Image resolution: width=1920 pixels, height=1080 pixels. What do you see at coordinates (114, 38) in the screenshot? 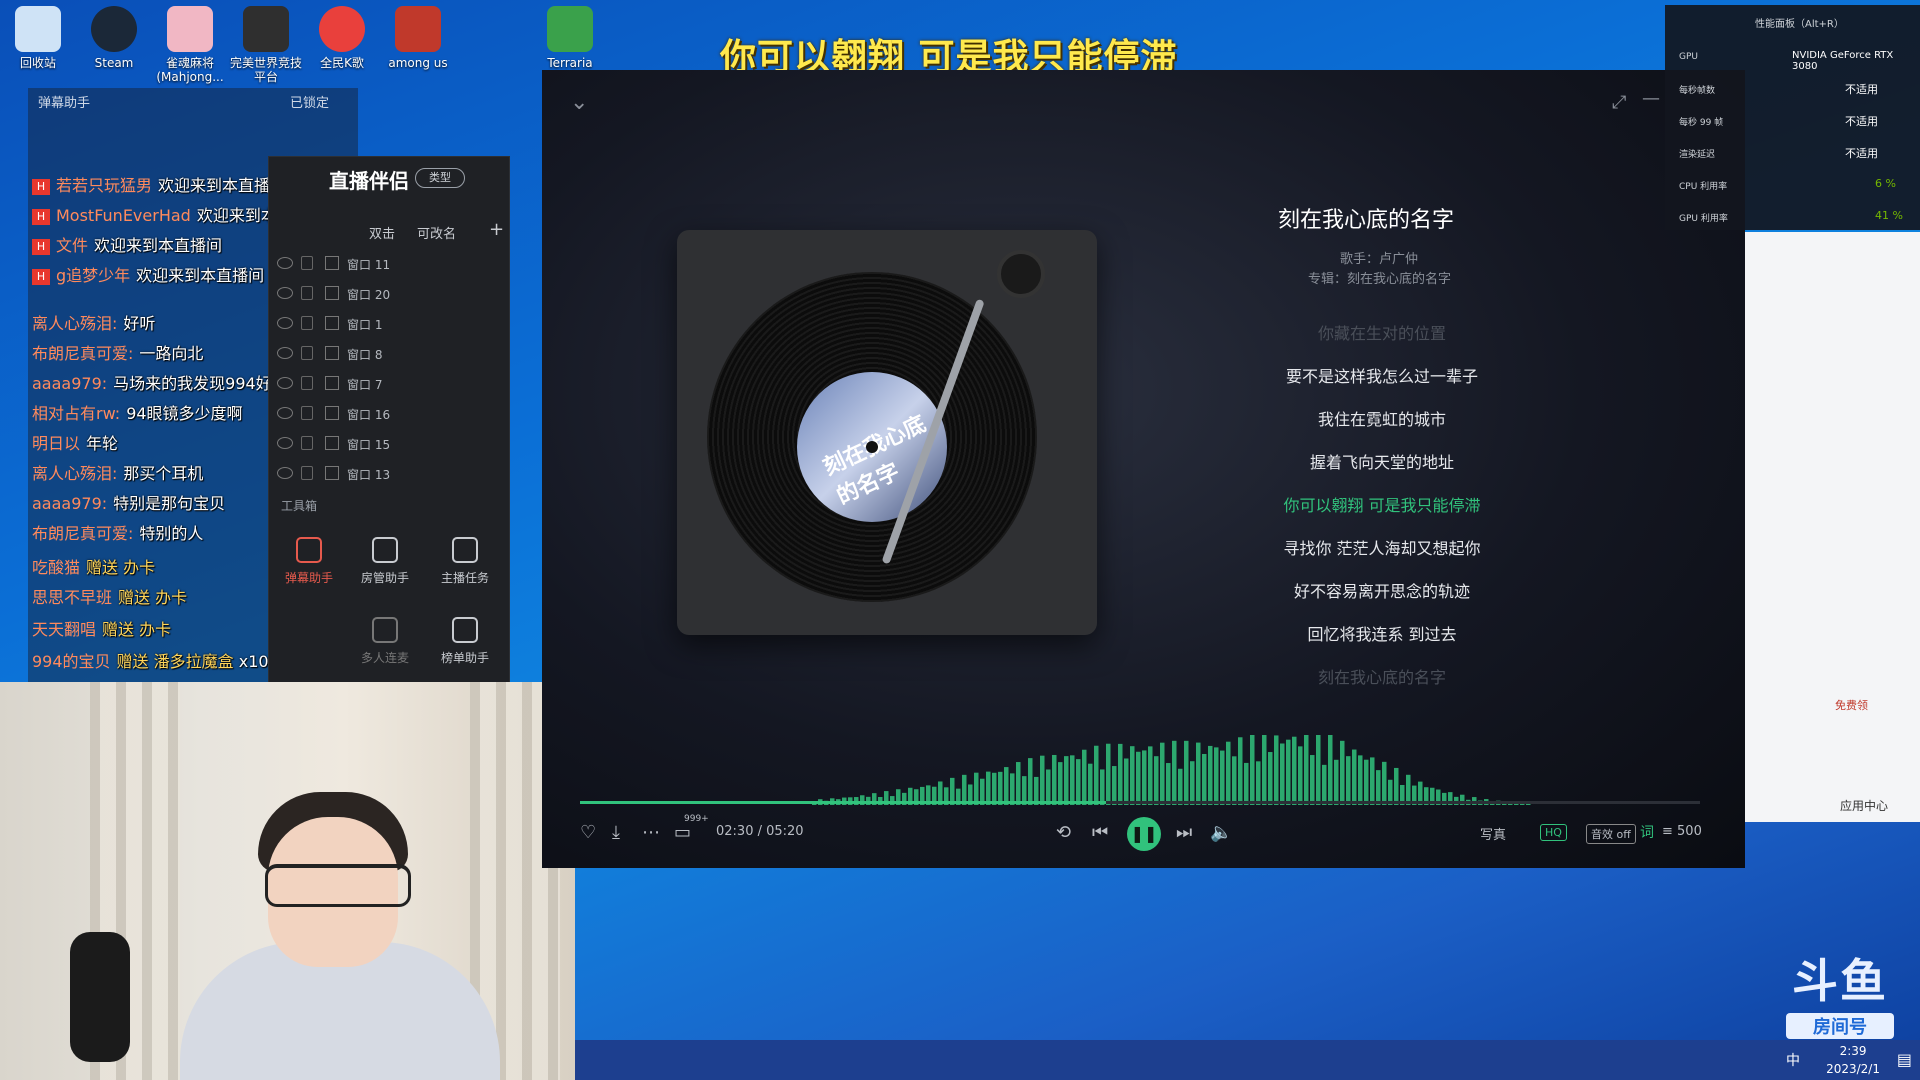
I see `desktop-icon-steam: Steam` at bounding box center [114, 38].